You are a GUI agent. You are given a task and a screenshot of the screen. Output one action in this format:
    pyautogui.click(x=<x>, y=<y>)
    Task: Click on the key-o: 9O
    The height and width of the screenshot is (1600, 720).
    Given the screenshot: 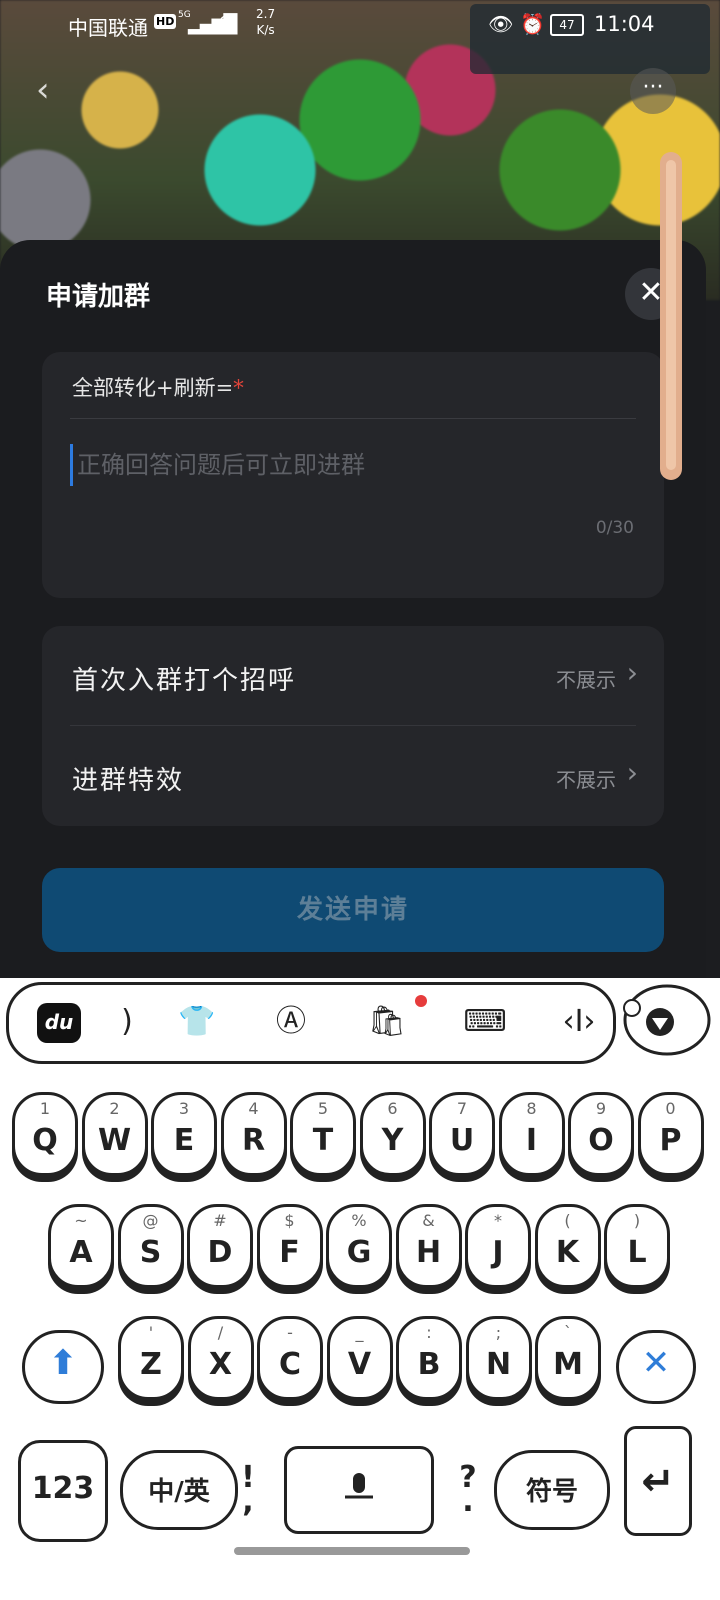 What is the action you would take?
    pyautogui.click(x=601, y=1134)
    